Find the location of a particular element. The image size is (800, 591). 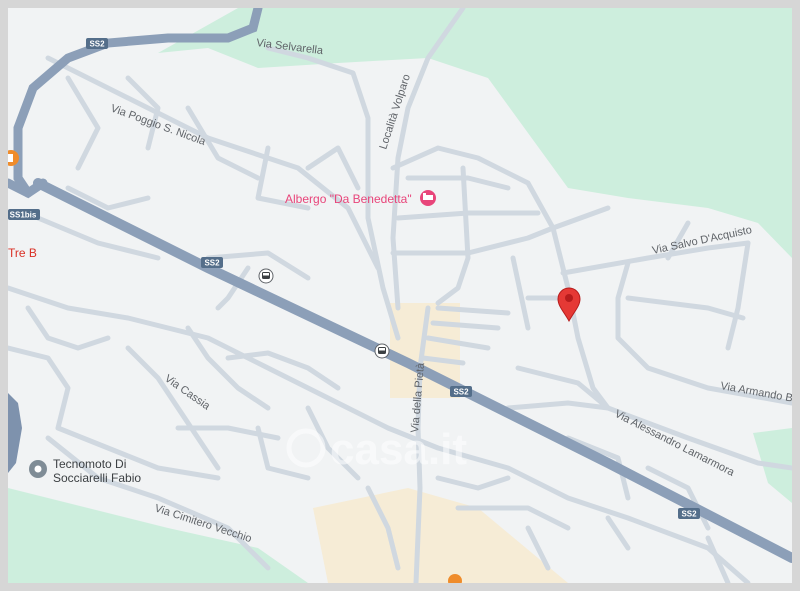

tecnomoto-label-line1: Tecnomoto Di is located at coordinates (89, 464).